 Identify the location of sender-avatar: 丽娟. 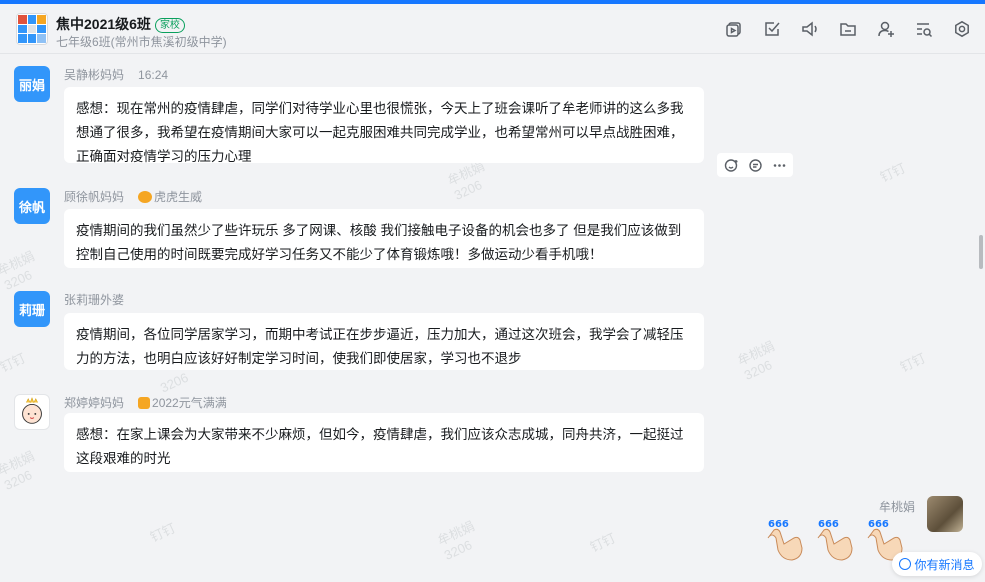
(32, 84).